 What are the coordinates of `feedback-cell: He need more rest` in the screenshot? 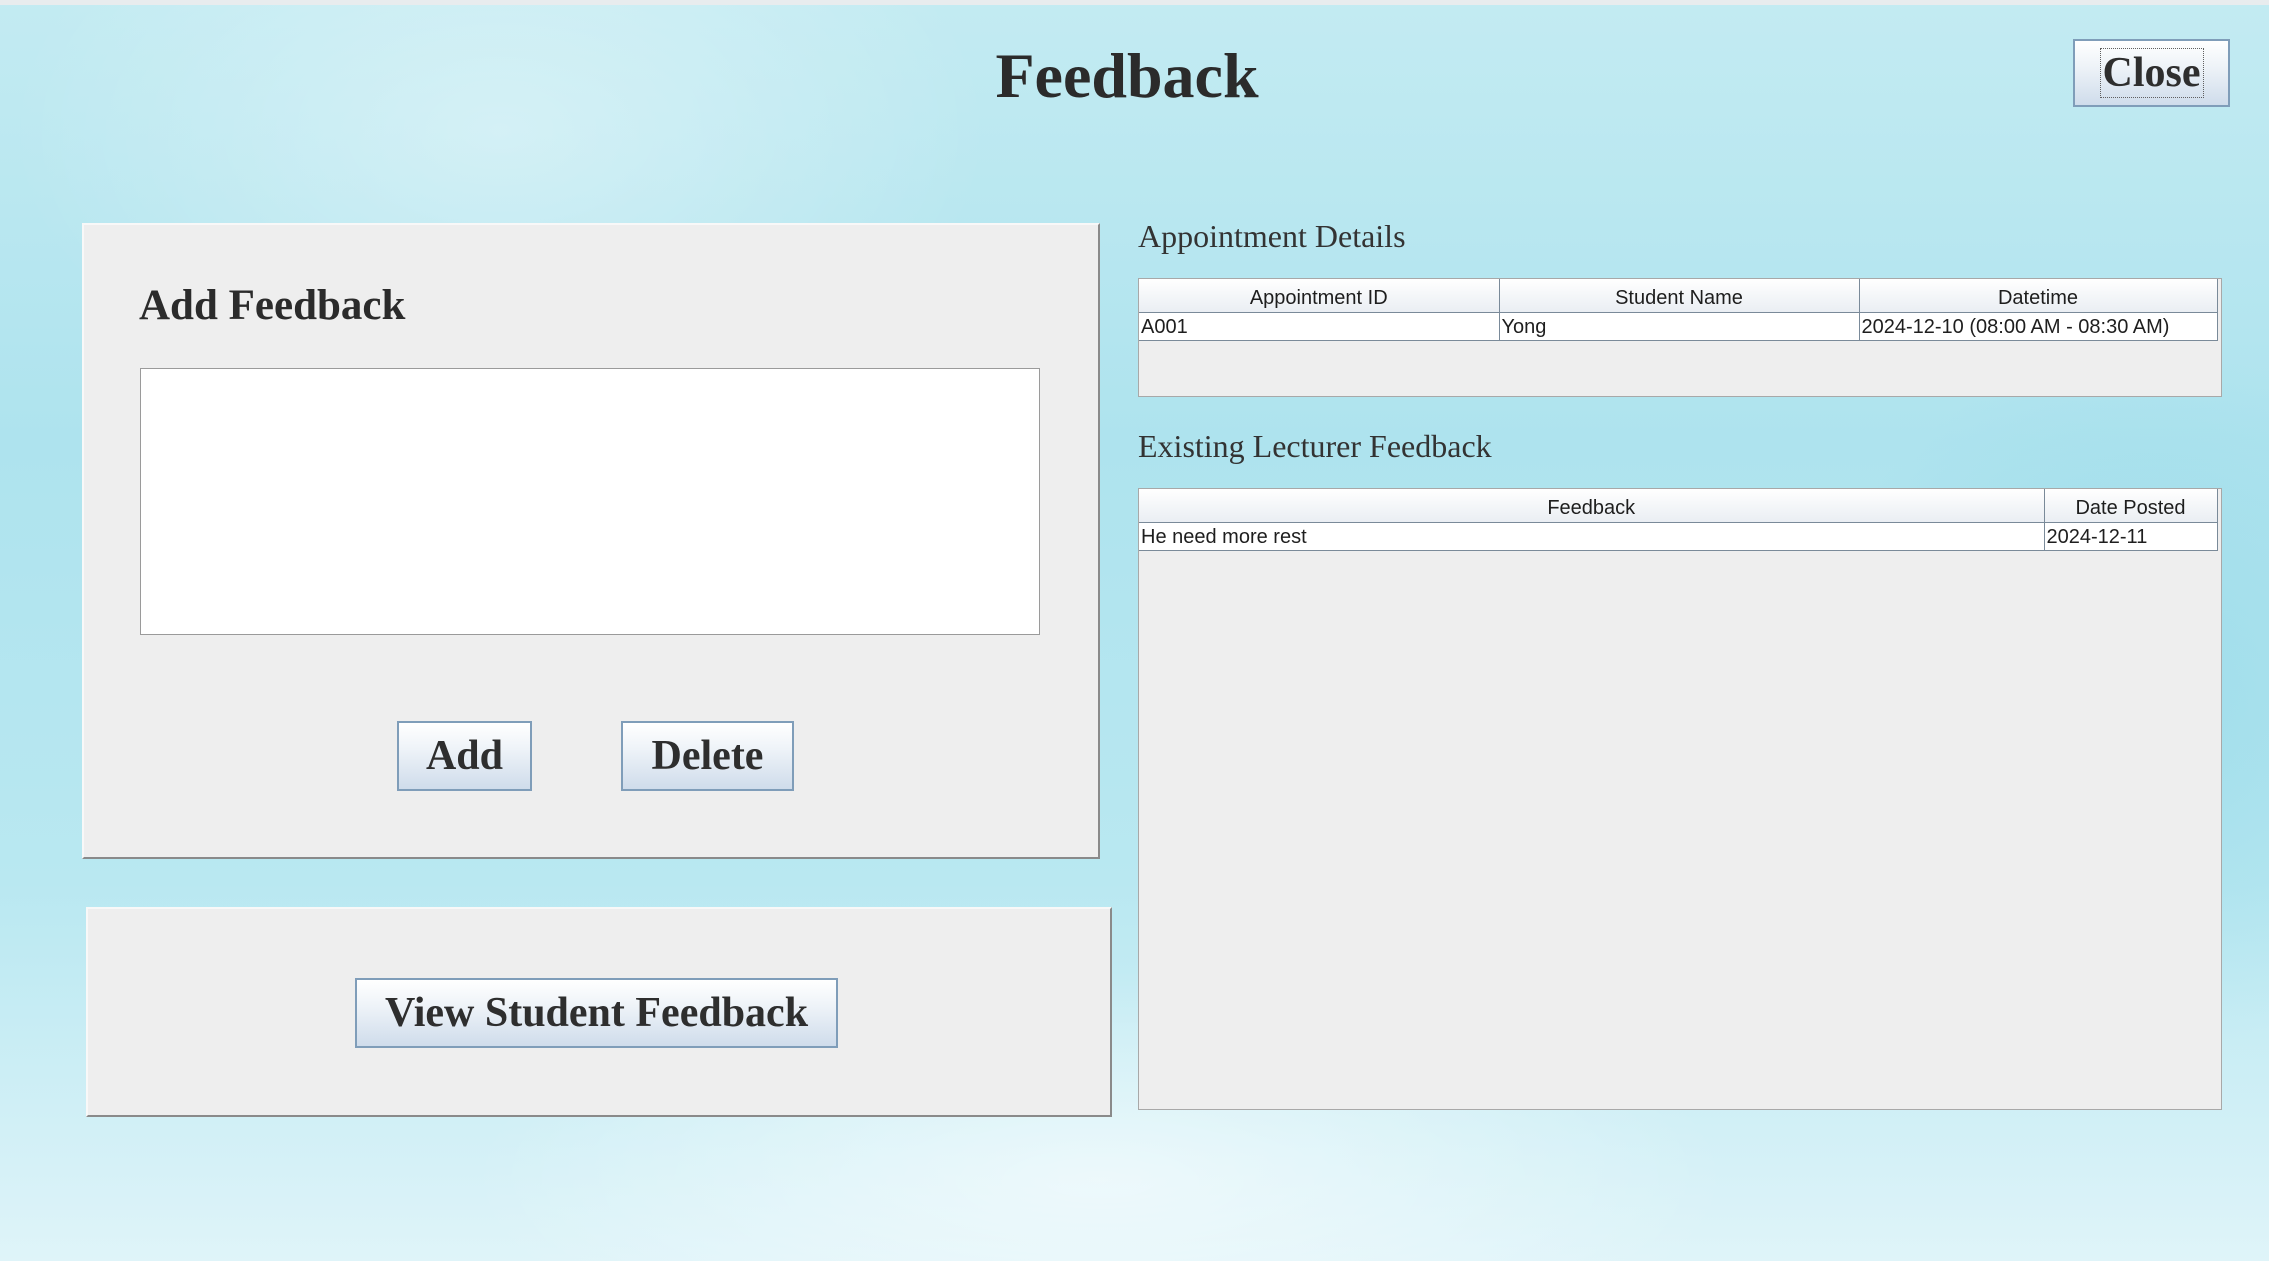 It's located at (1592, 536).